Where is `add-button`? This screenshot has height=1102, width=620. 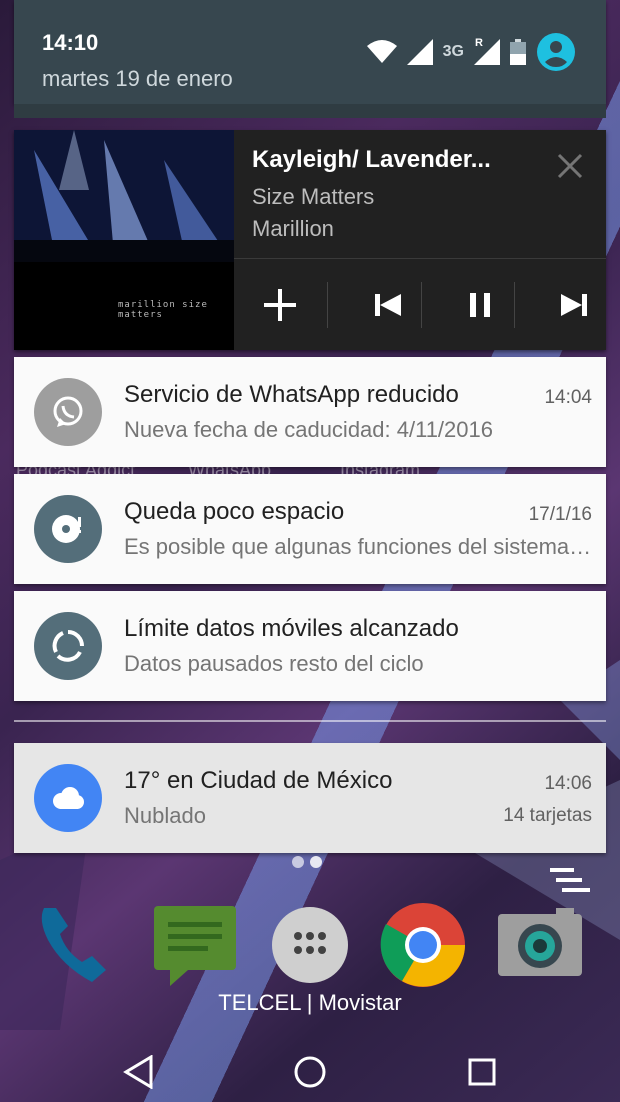
add-button is located at coordinates (280, 305).